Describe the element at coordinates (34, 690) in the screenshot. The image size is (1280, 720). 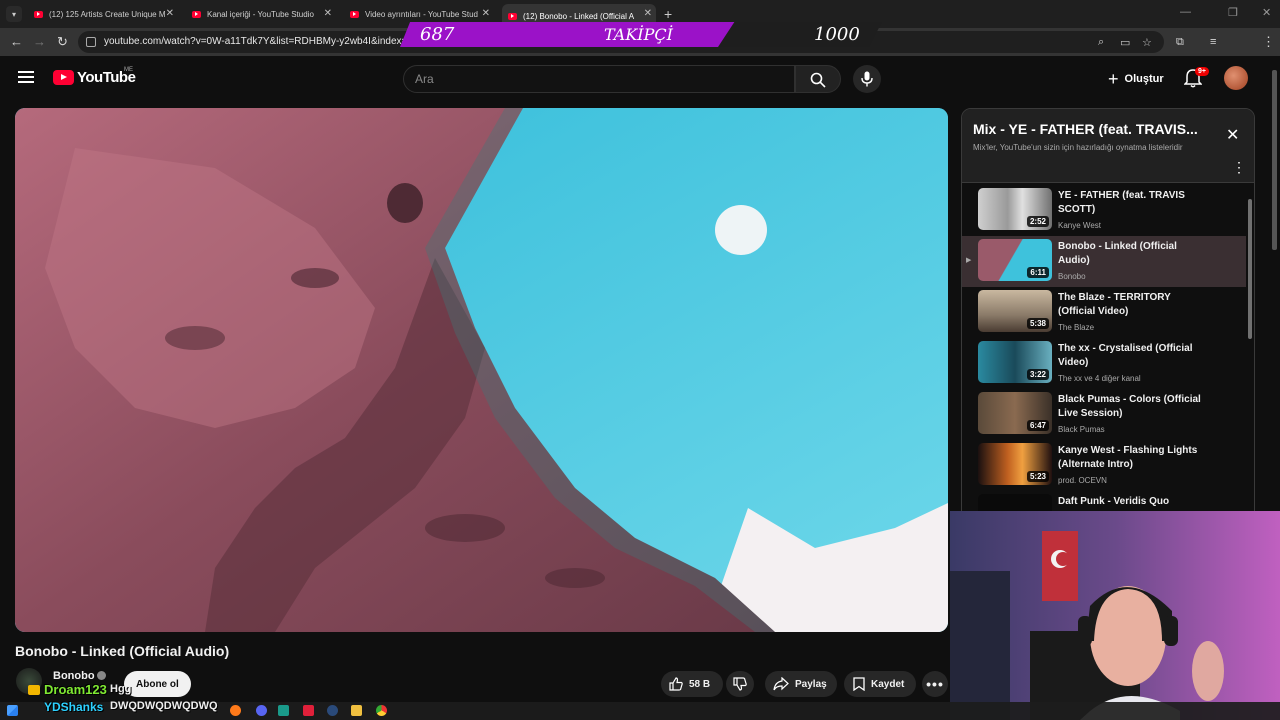
I see `subscriber-badge-icon` at that location.